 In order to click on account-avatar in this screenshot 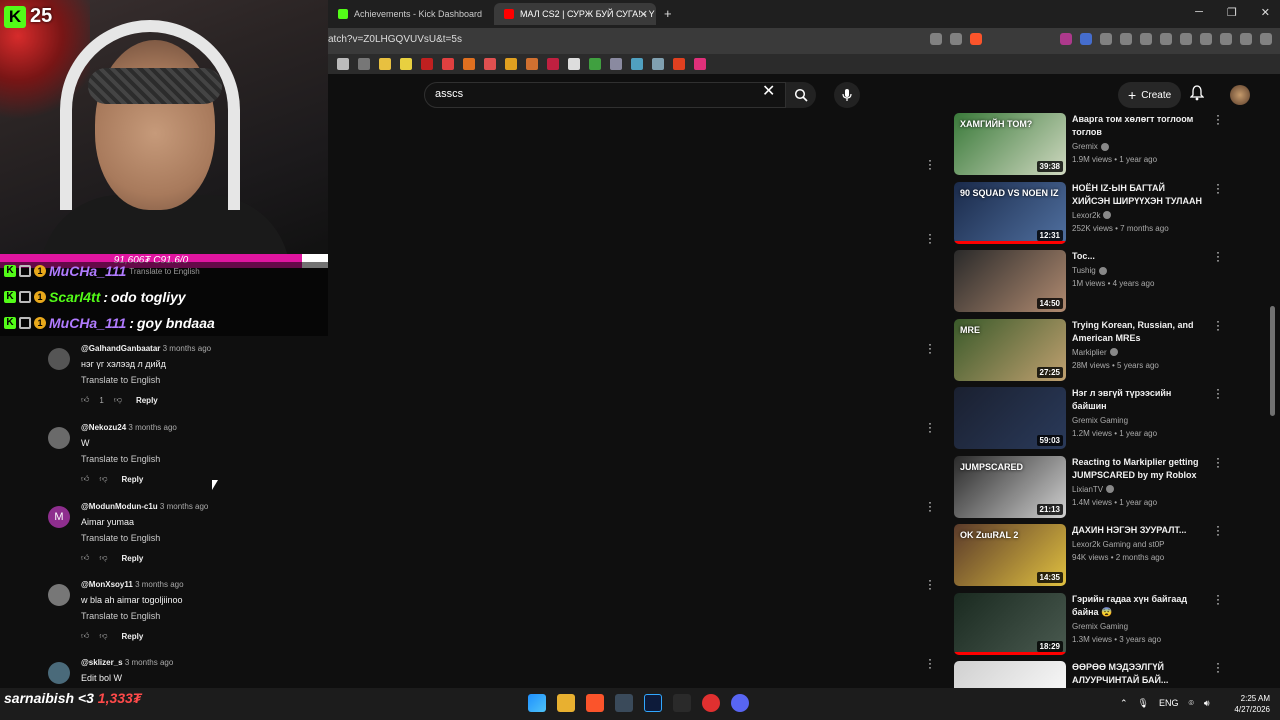, I will do `click(1240, 95)`.